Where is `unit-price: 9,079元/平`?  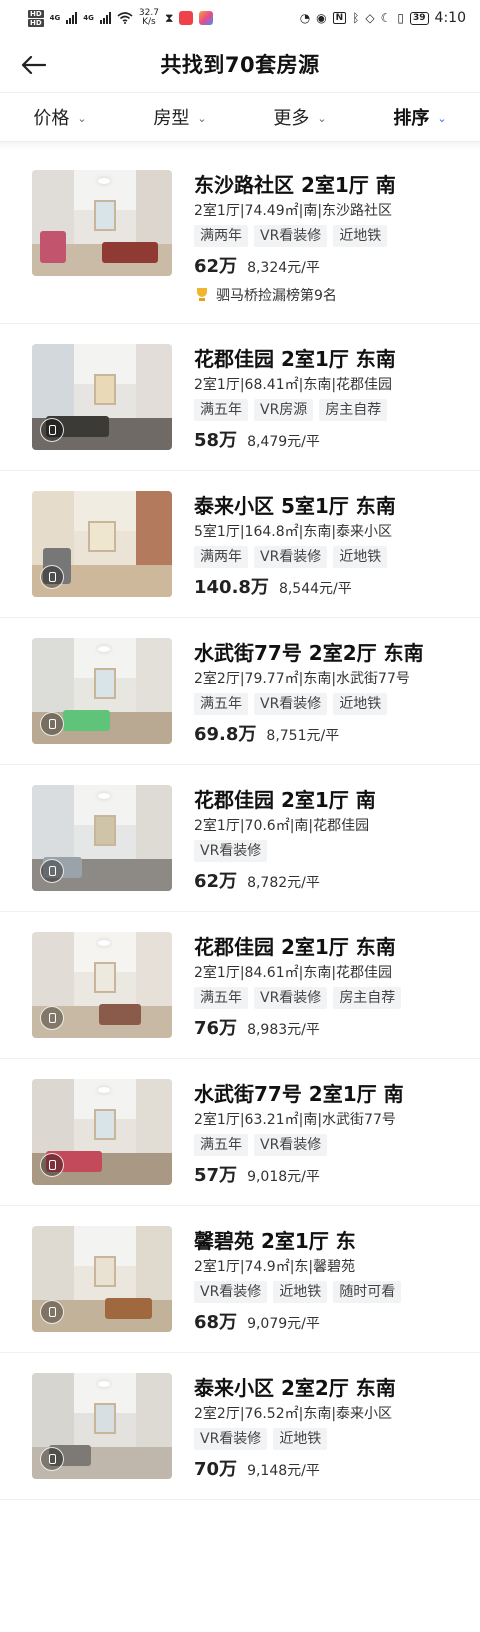 unit-price: 9,079元/平 is located at coordinates (283, 1324).